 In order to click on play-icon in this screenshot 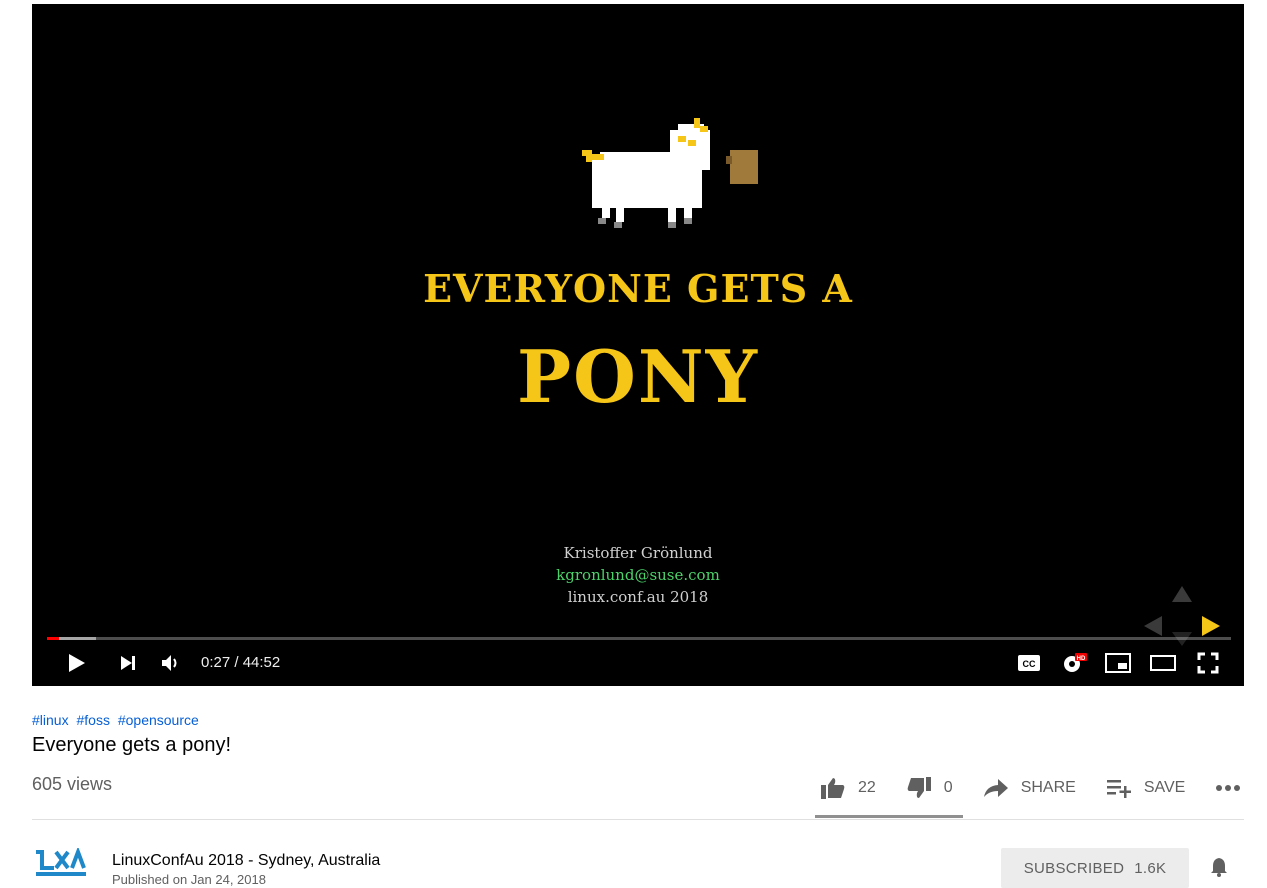, I will do `click(77, 663)`.